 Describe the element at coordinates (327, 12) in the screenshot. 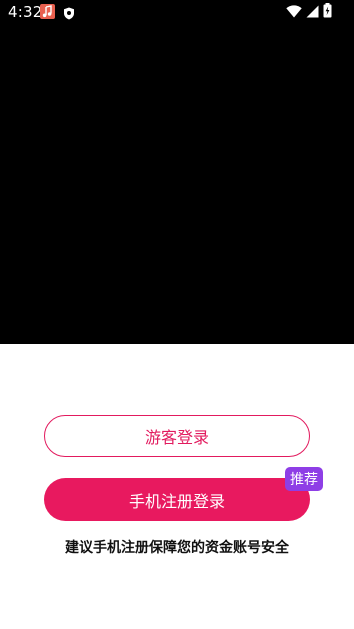

I see `battery-charging-icon` at that location.